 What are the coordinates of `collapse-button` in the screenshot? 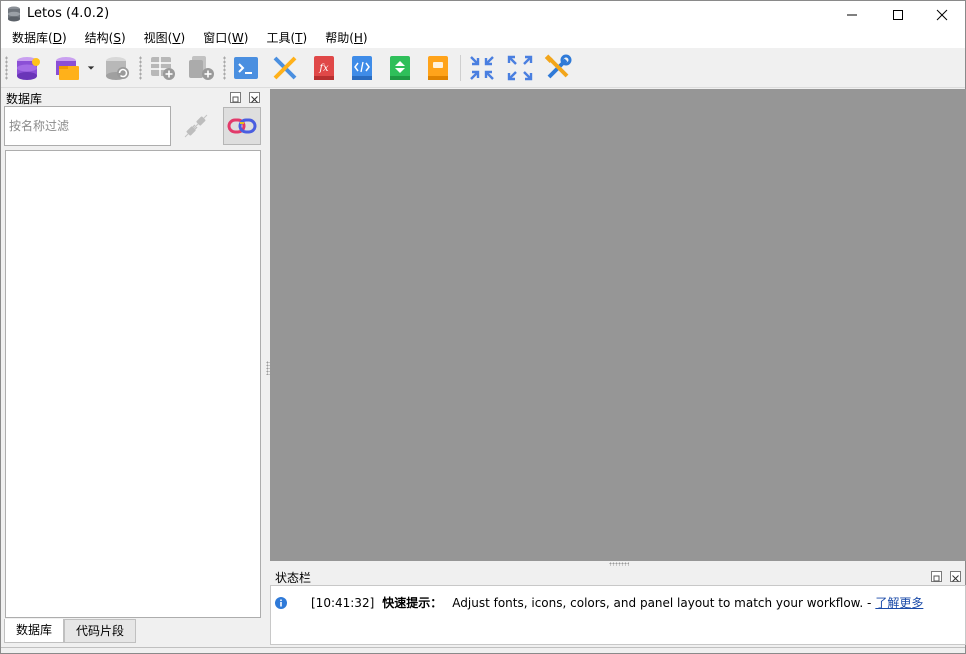 It's located at (482, 68).